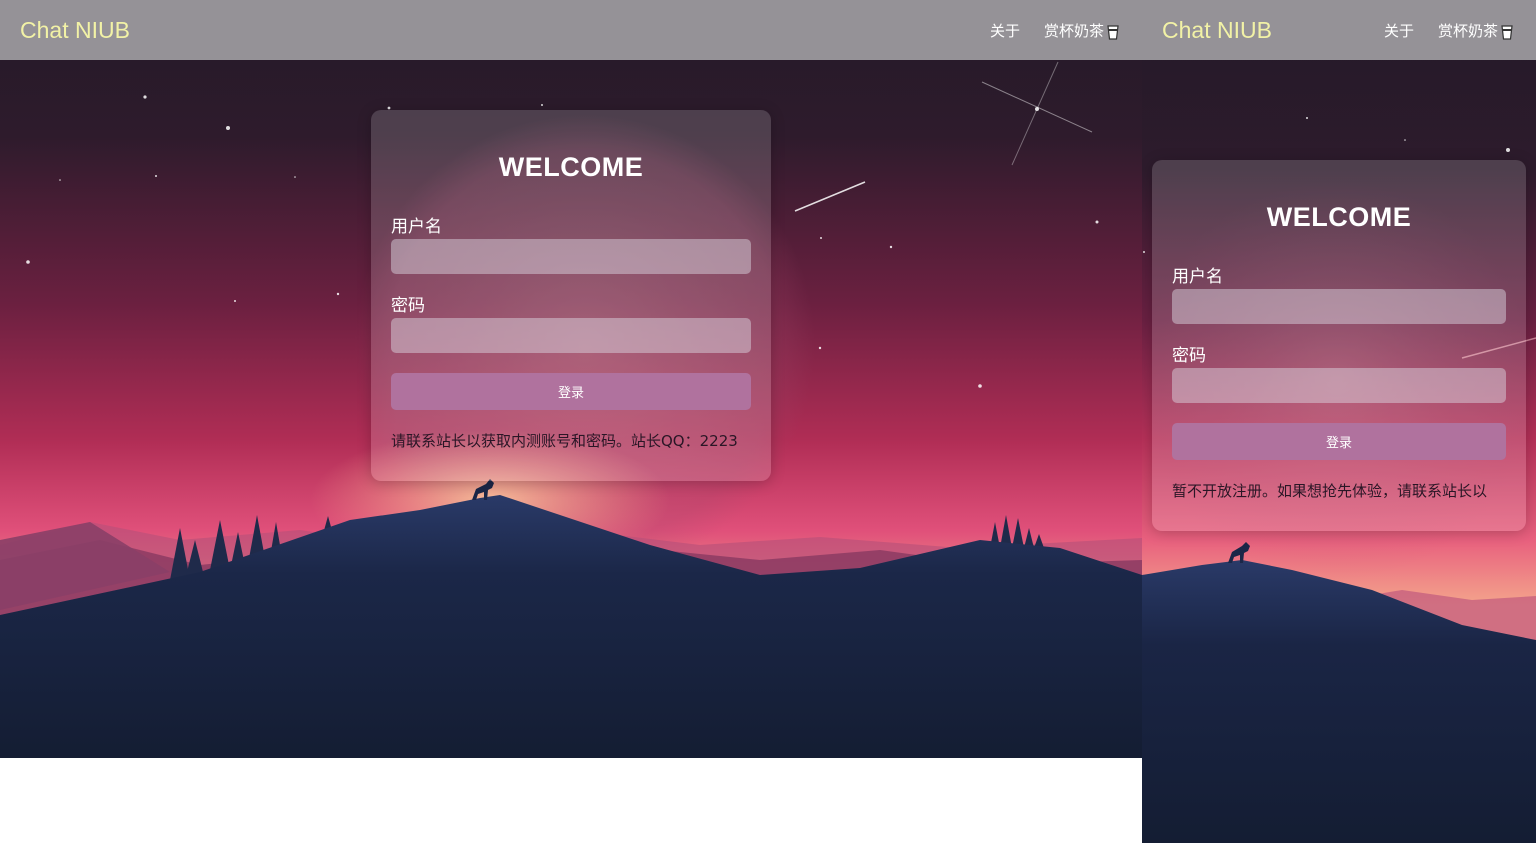  I want to click on notice-marquee: 请联系站长以获取内测账号和密码。站长QQ：2223, so click(571, 442).